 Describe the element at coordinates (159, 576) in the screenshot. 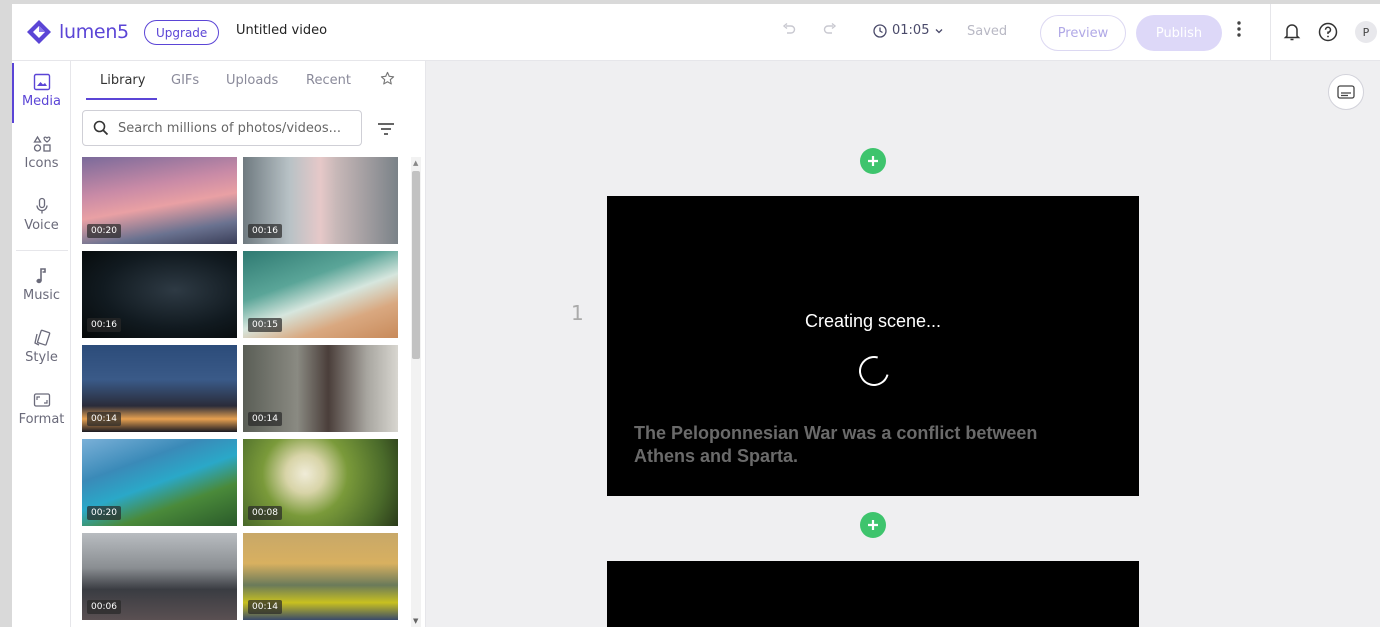

I see `media-thumbnail: 00:06` at that location.